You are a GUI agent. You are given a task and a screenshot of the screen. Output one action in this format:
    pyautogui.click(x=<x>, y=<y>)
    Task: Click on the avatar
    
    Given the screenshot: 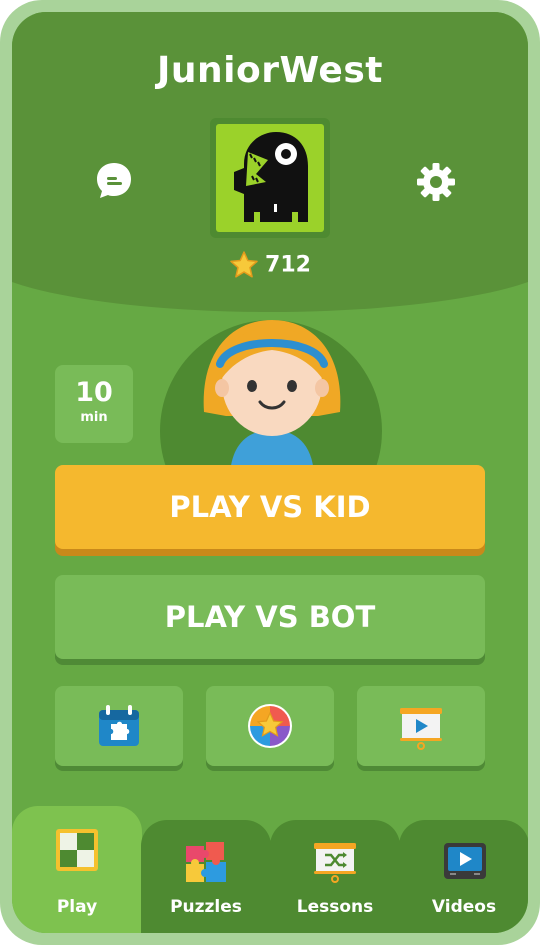 What is the action you would take?
    pyautogui.click(x=270, y=178)
    